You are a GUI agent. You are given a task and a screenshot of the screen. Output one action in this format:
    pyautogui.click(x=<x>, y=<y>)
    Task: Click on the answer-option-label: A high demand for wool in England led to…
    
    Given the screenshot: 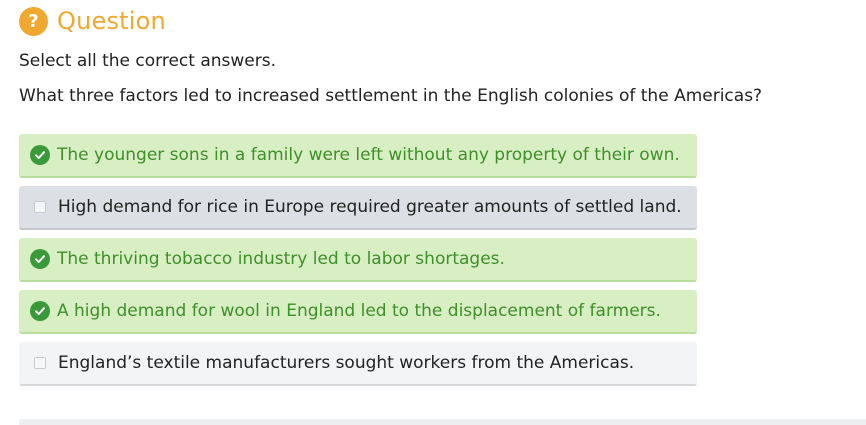 What is the action you would take?
    pyautogui.click(x=359, y=311)
    